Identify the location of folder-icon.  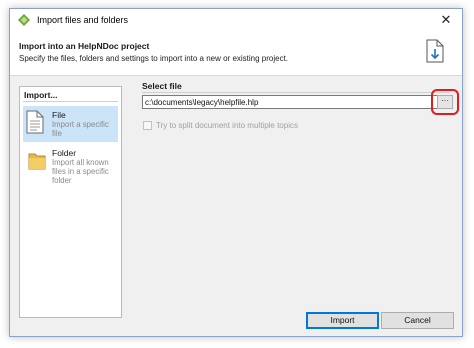
(37, 161).